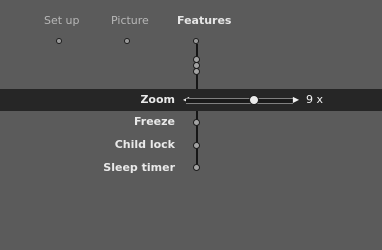  Describe the element at coordinates (154, 121) in the screenshot. I see `freeze-label: Freeze` at that location.